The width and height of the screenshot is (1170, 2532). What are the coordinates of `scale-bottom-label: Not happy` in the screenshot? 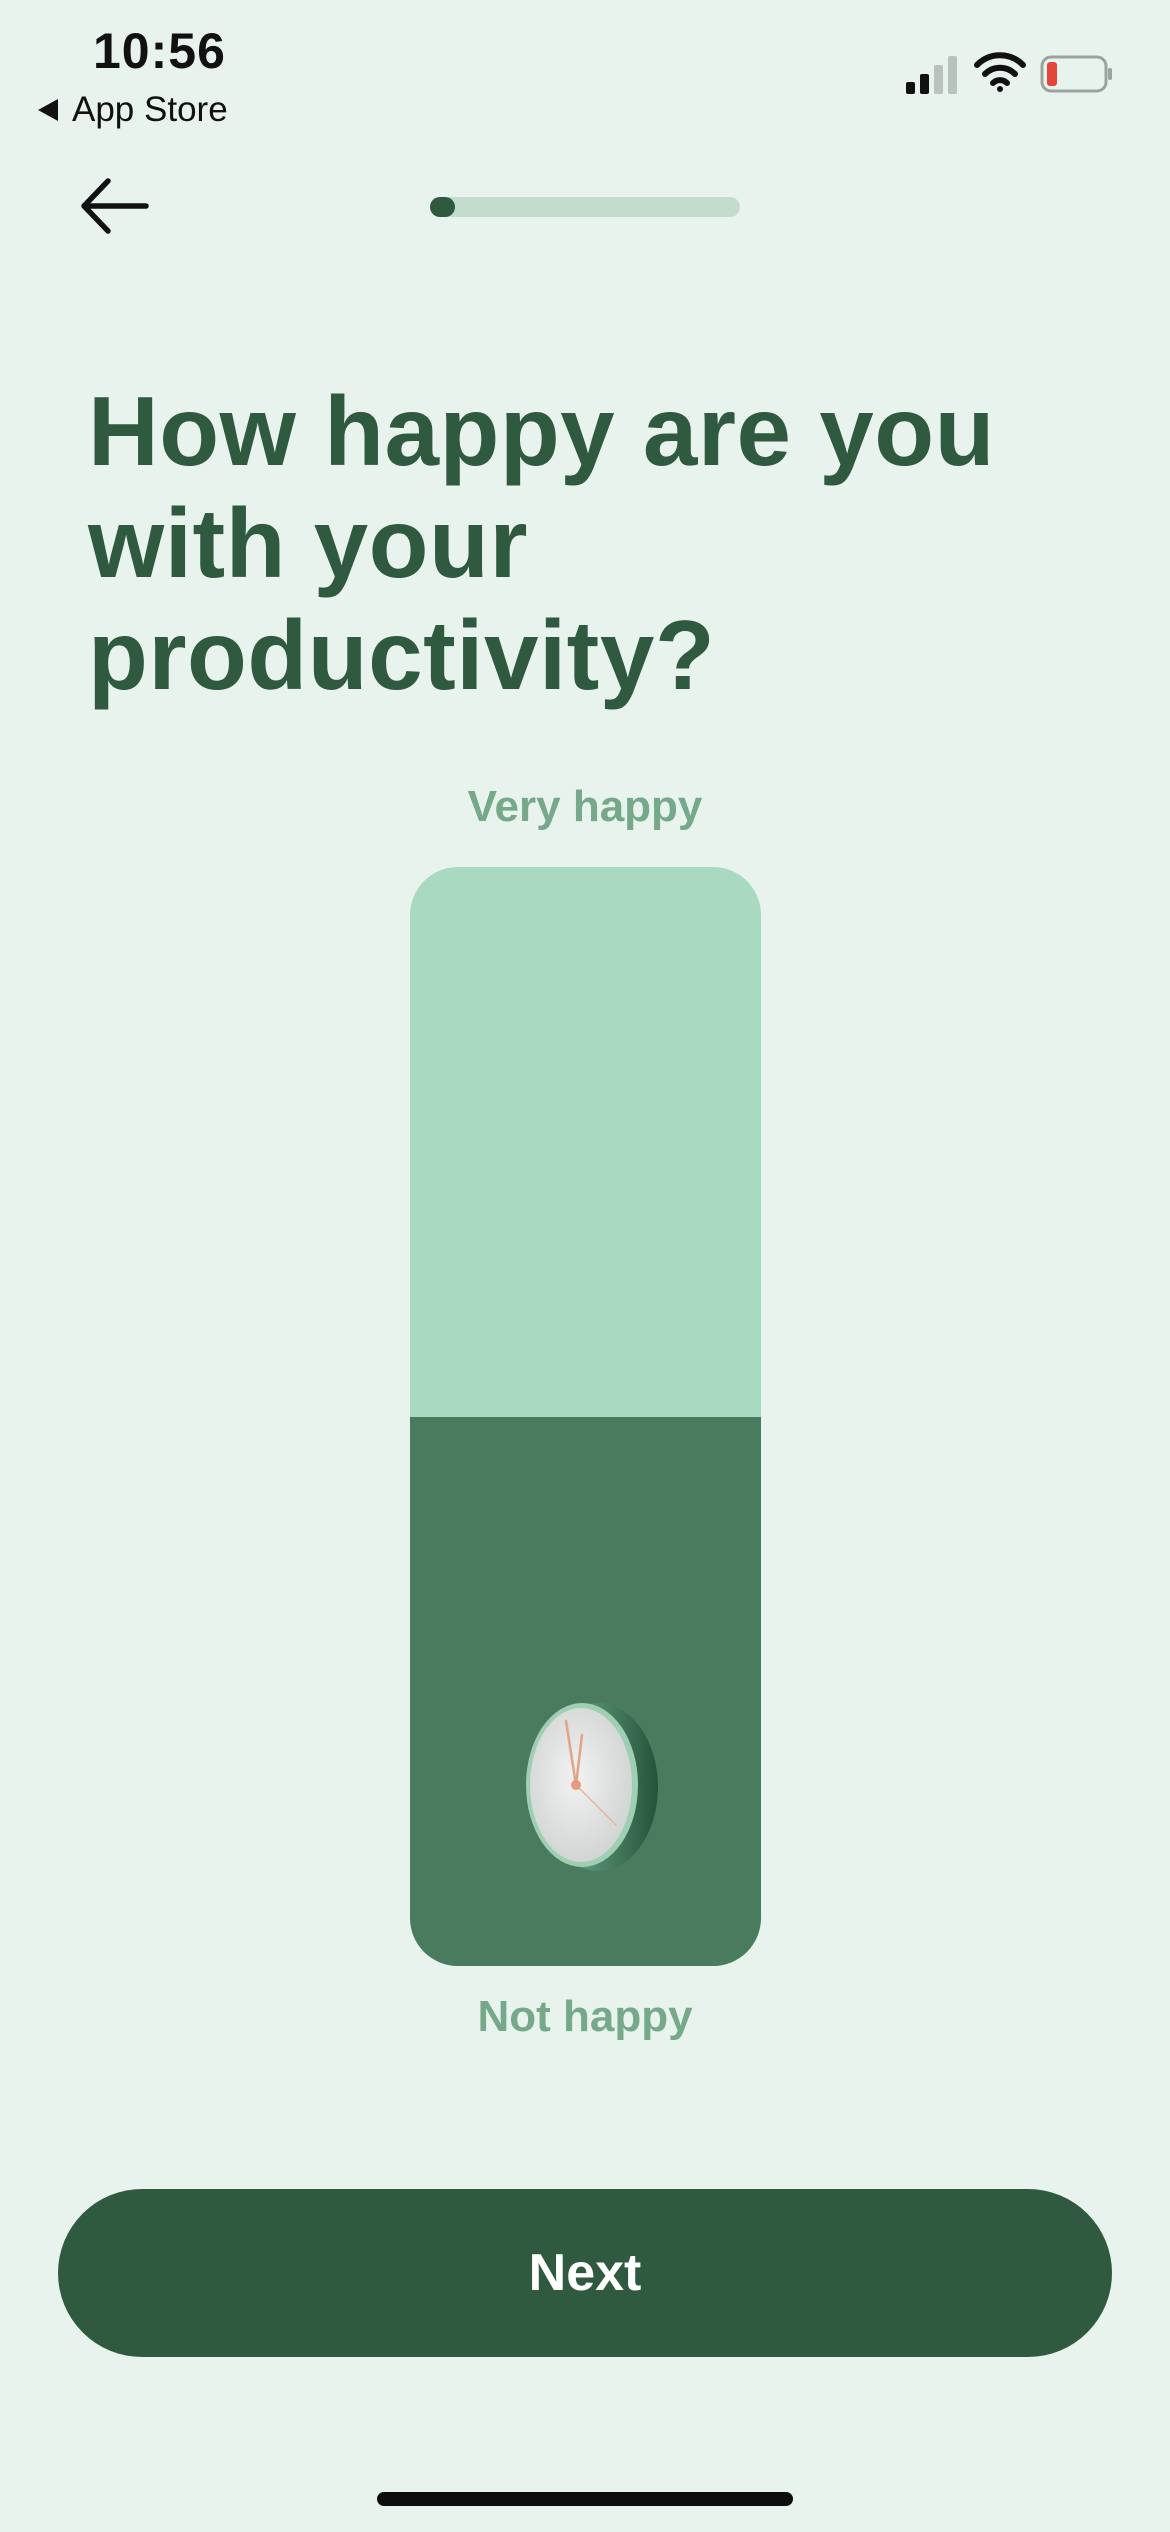 It's located at (585, 2016).